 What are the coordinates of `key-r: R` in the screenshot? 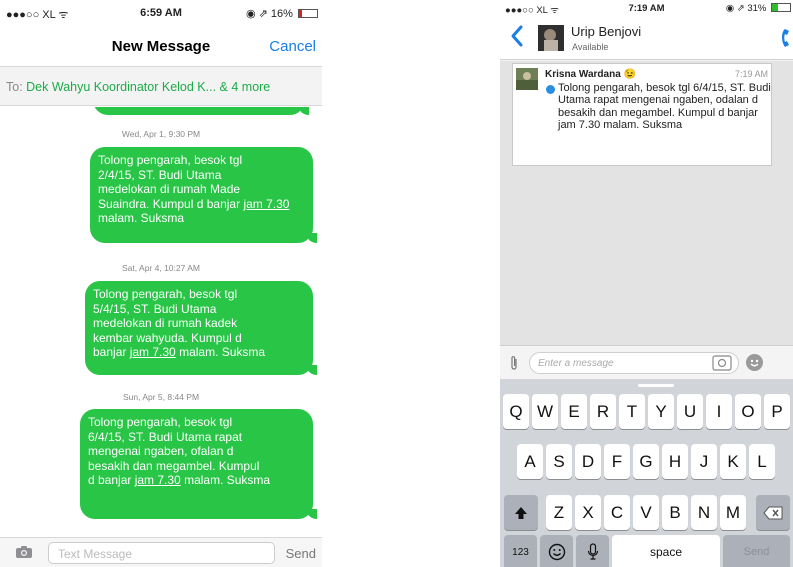 It's located at (603, 411).